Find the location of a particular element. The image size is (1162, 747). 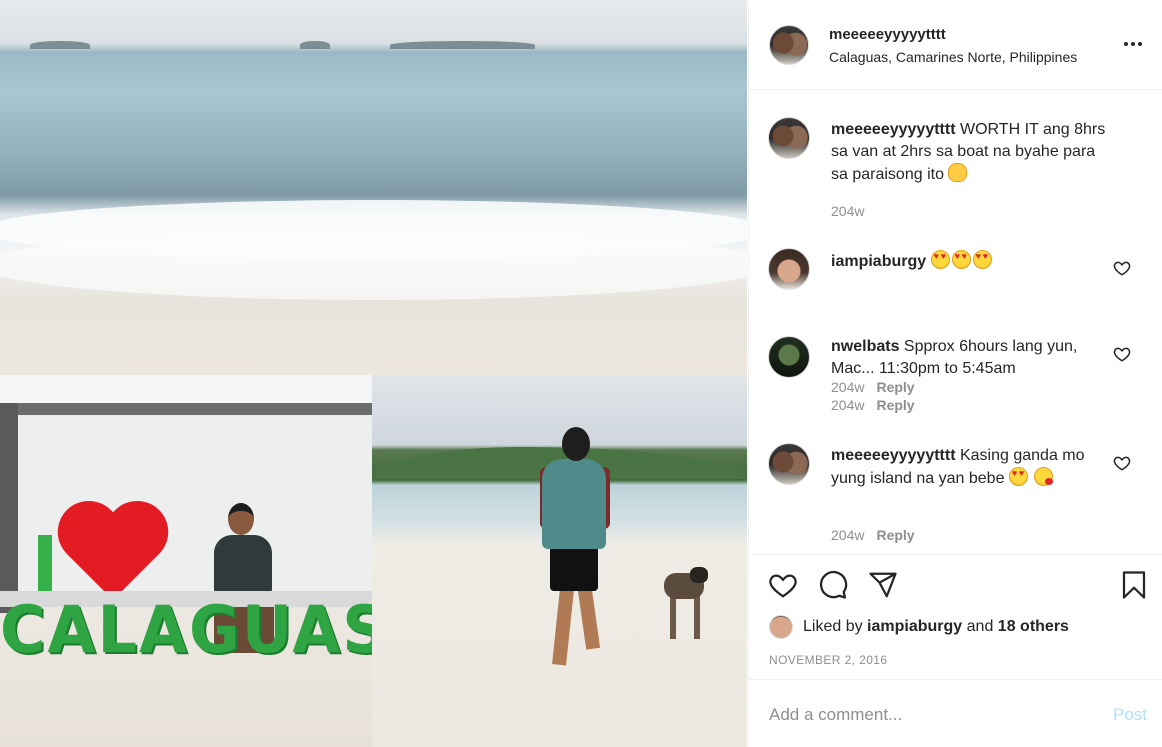

more-horizontal-icon is located at coordinates (1133, 44).